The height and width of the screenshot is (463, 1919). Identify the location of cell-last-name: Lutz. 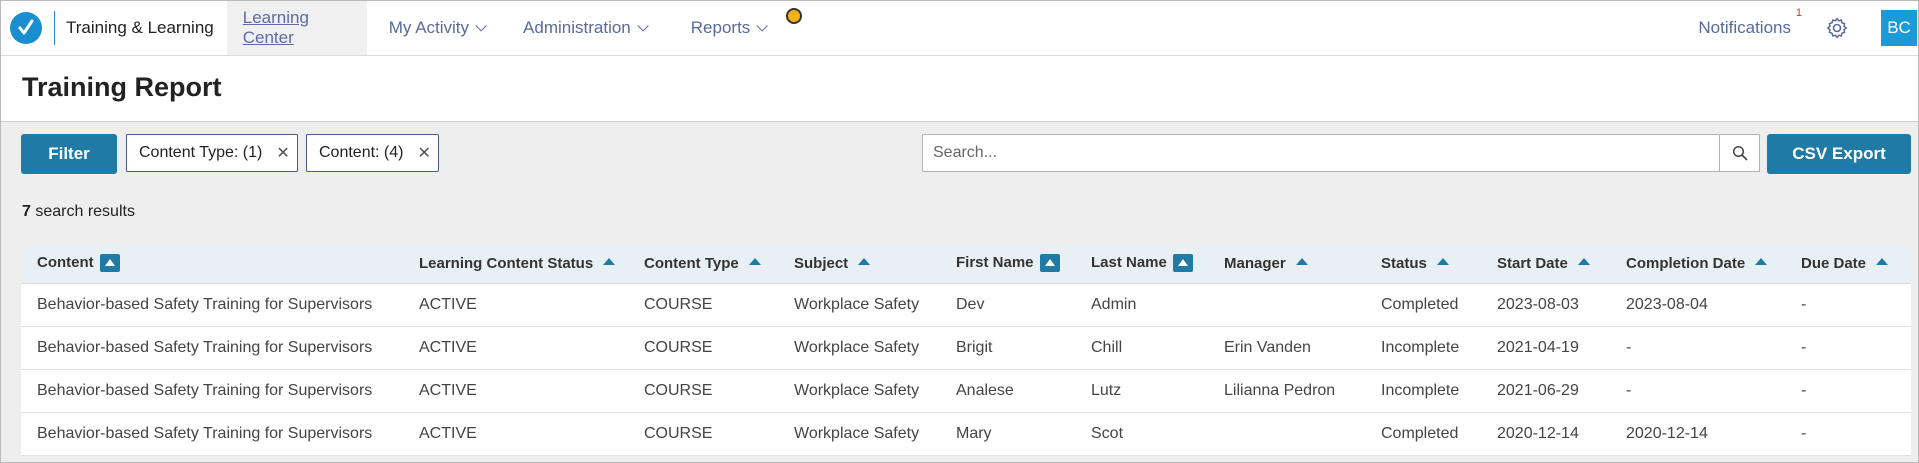
(1141, 391).